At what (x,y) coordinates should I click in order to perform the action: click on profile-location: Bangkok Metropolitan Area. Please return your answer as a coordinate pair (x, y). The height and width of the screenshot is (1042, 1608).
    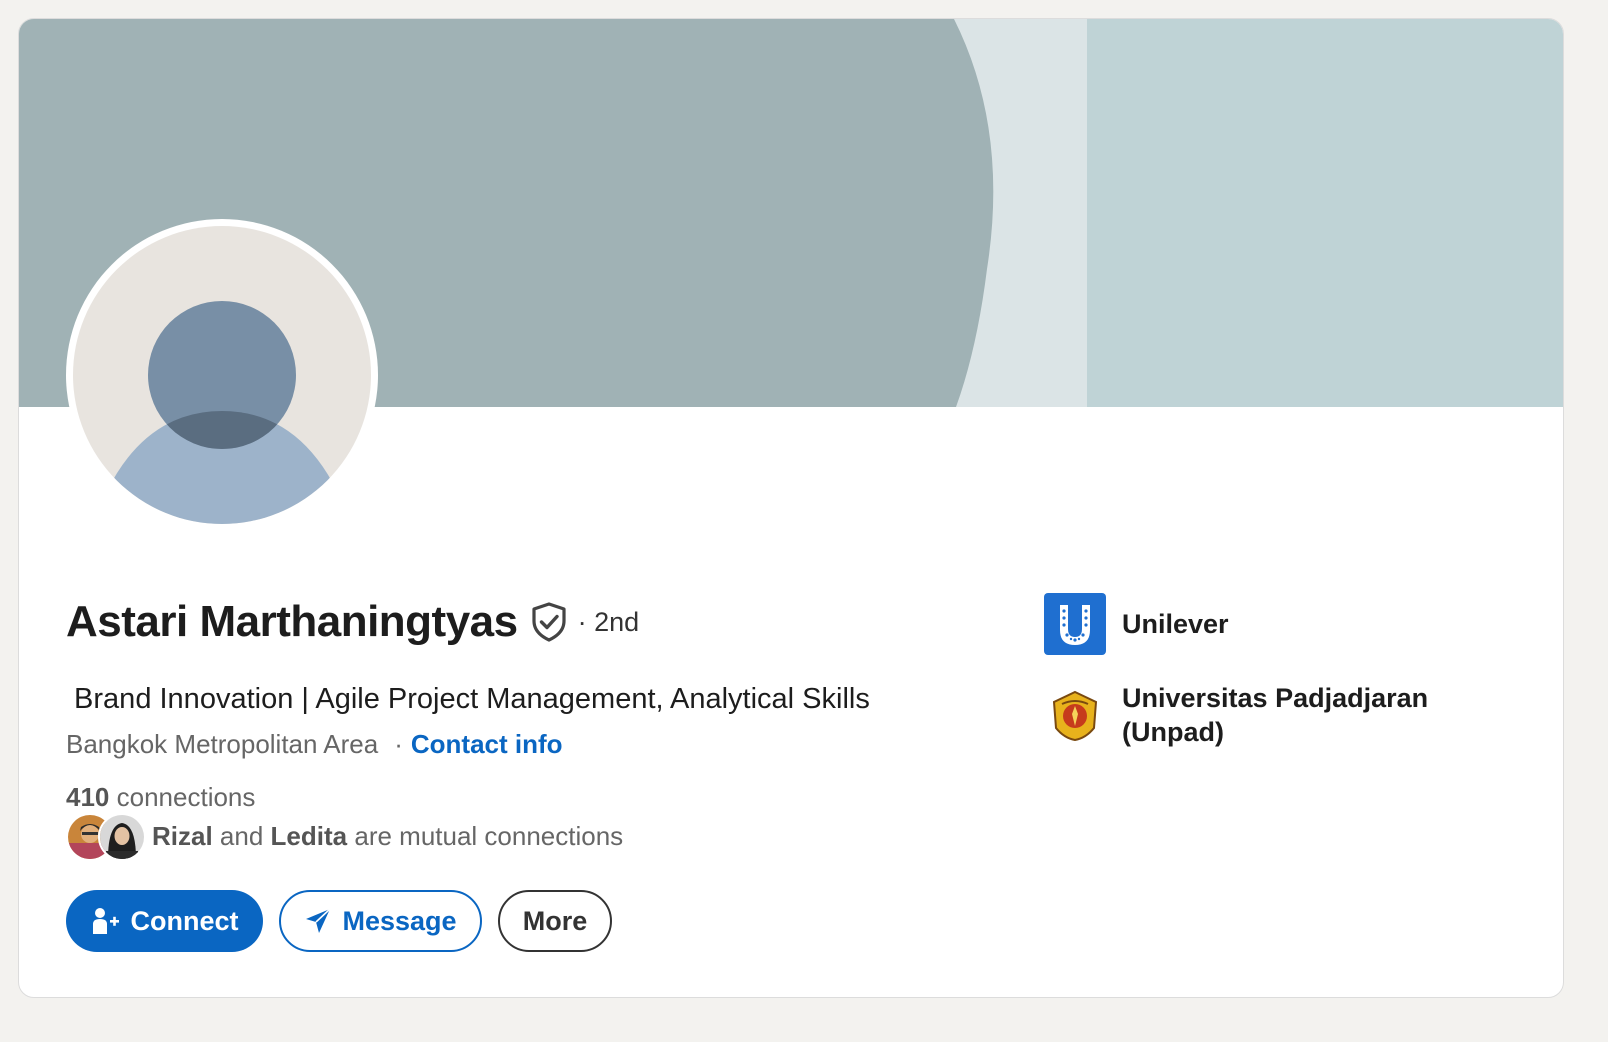
    Looking at the image, I should click on (222, 744).